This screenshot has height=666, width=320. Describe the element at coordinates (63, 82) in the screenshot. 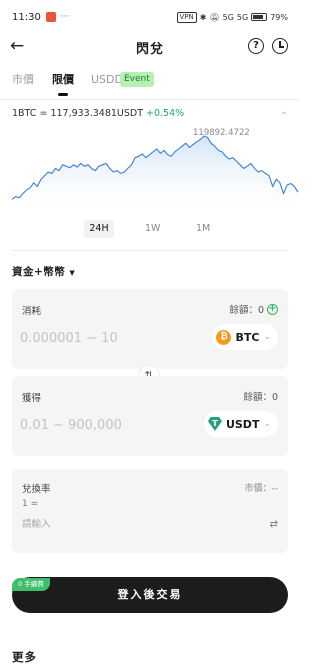

I see `tab-limit: 限價` at that location.